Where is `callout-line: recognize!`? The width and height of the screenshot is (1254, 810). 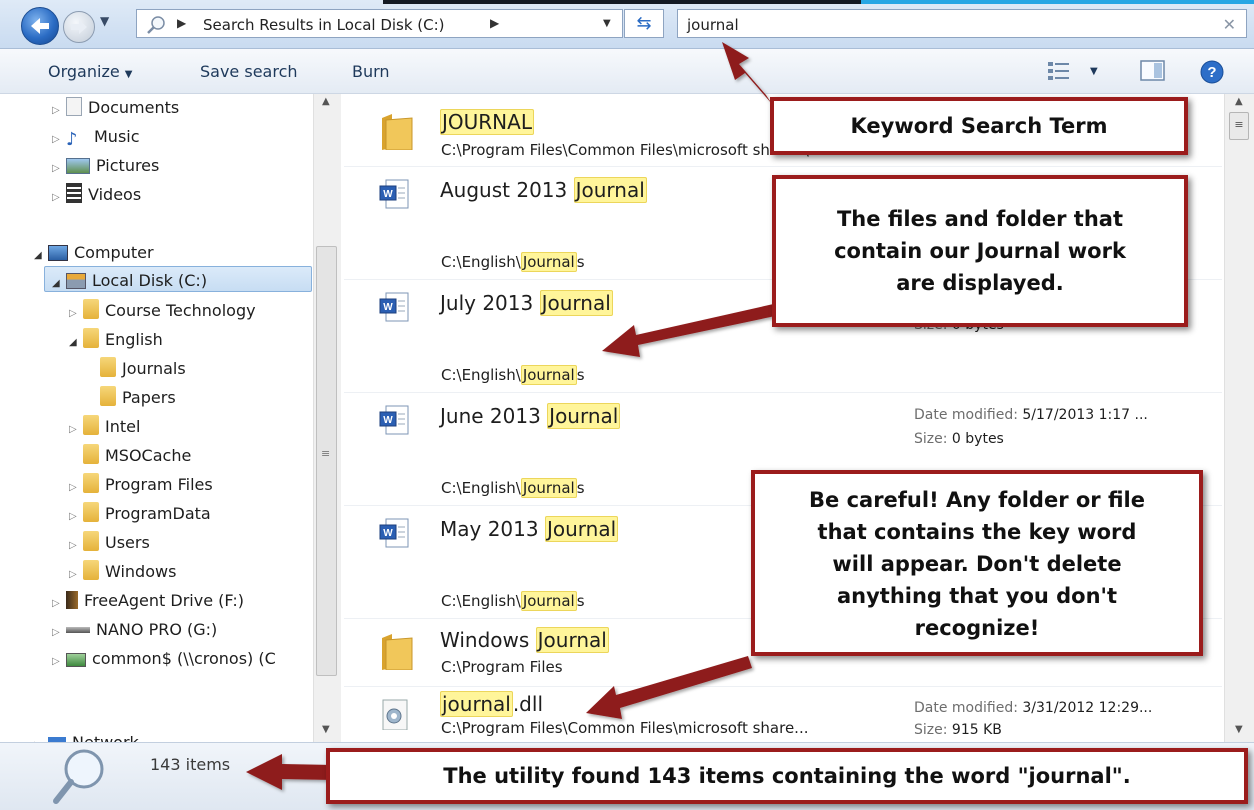 callout-line: recognize! is located at coordinates (977, 628).